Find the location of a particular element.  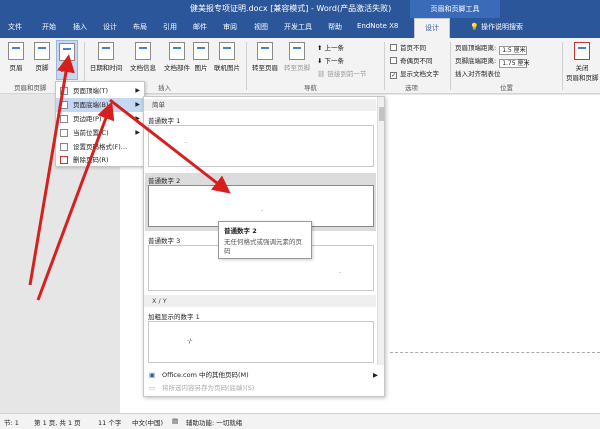

status-section: 节: 1 is located at coordinates (11, 423).